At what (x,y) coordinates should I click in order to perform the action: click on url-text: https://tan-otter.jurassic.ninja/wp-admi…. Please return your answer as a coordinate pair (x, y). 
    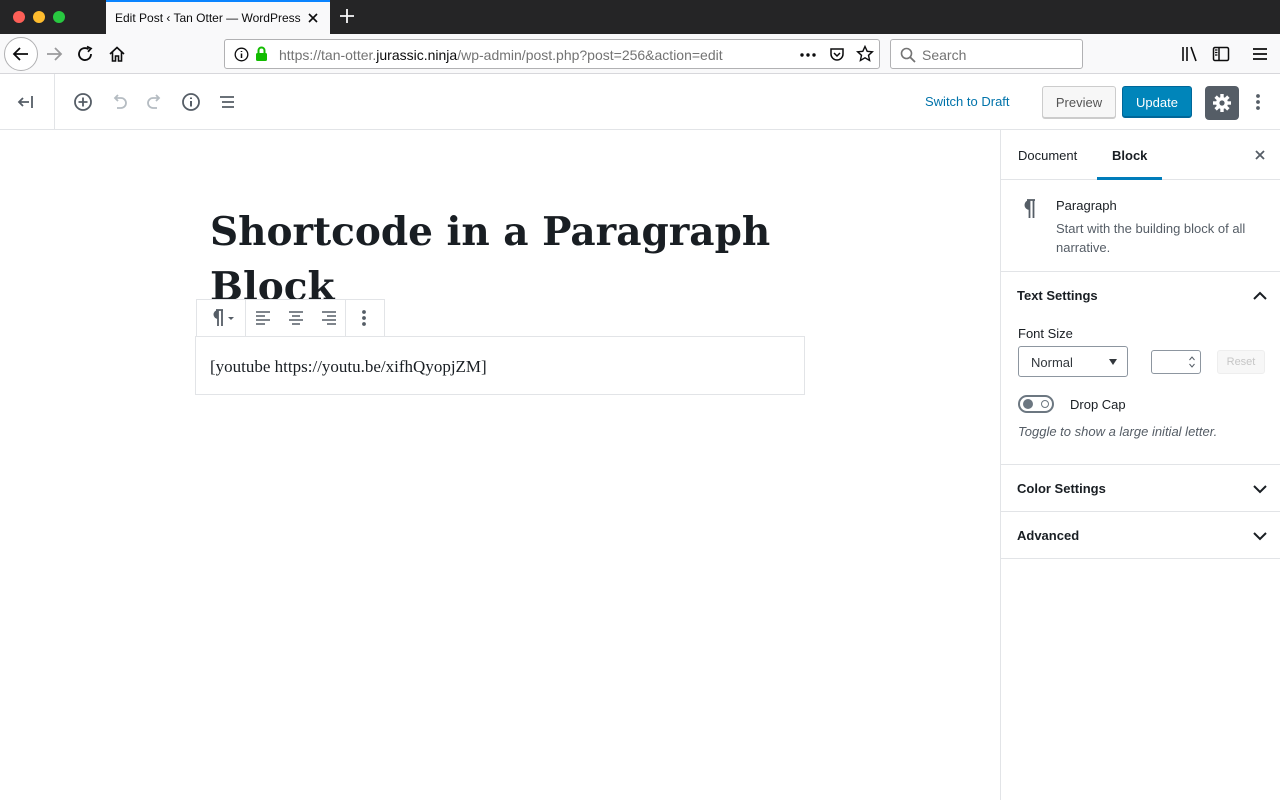
    Looking at the image, I should click on (501, 55).